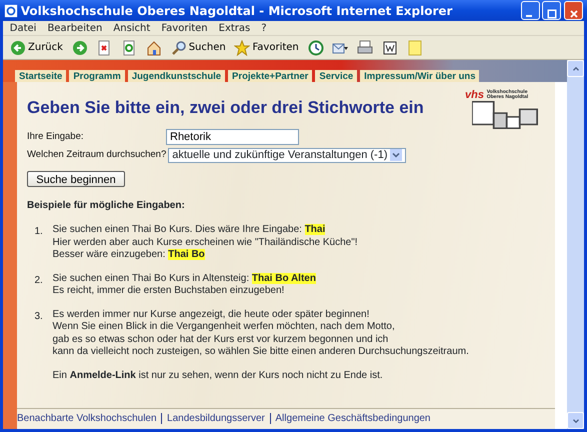 This screenshot has height=432, width=587. Describe the element at coordinates (575, 68) in the screenshot. I see `scroll-up-button` at that location.